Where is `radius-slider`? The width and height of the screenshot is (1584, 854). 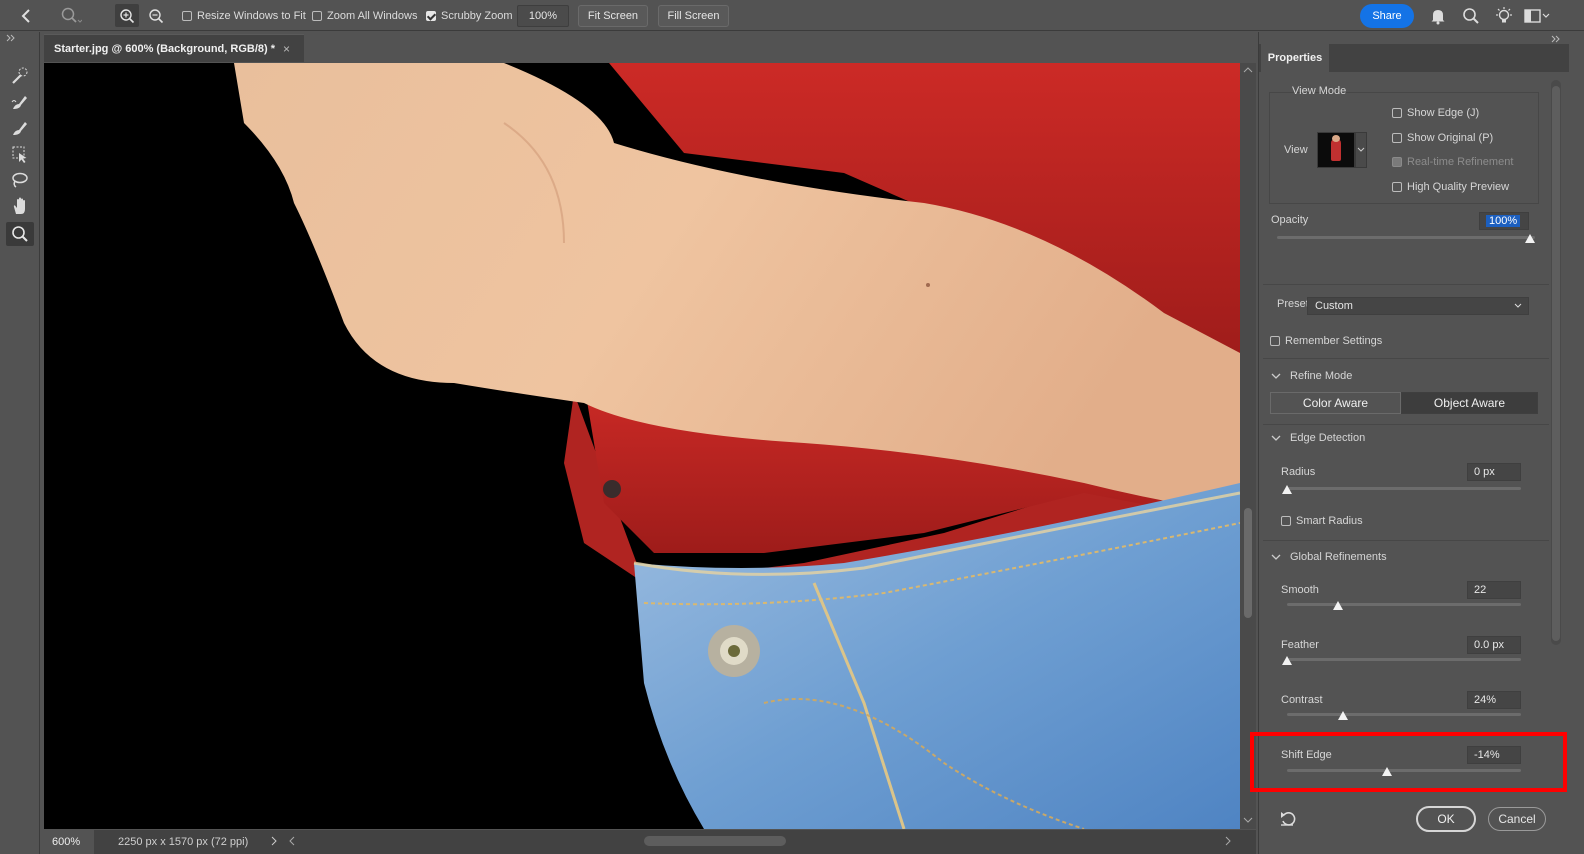
radius-slider is located at coordinates (1404, 488).